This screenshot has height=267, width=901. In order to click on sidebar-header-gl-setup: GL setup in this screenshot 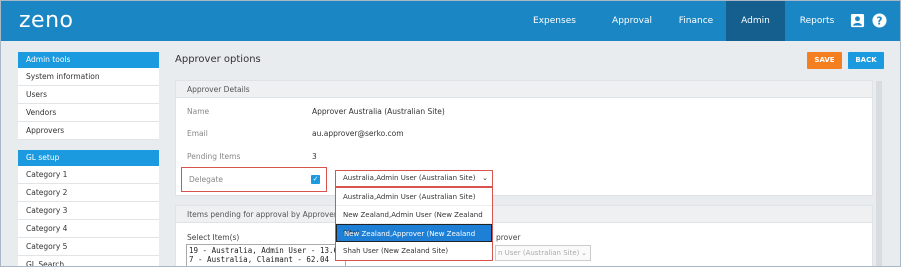, I will do `click(88, 158)`.